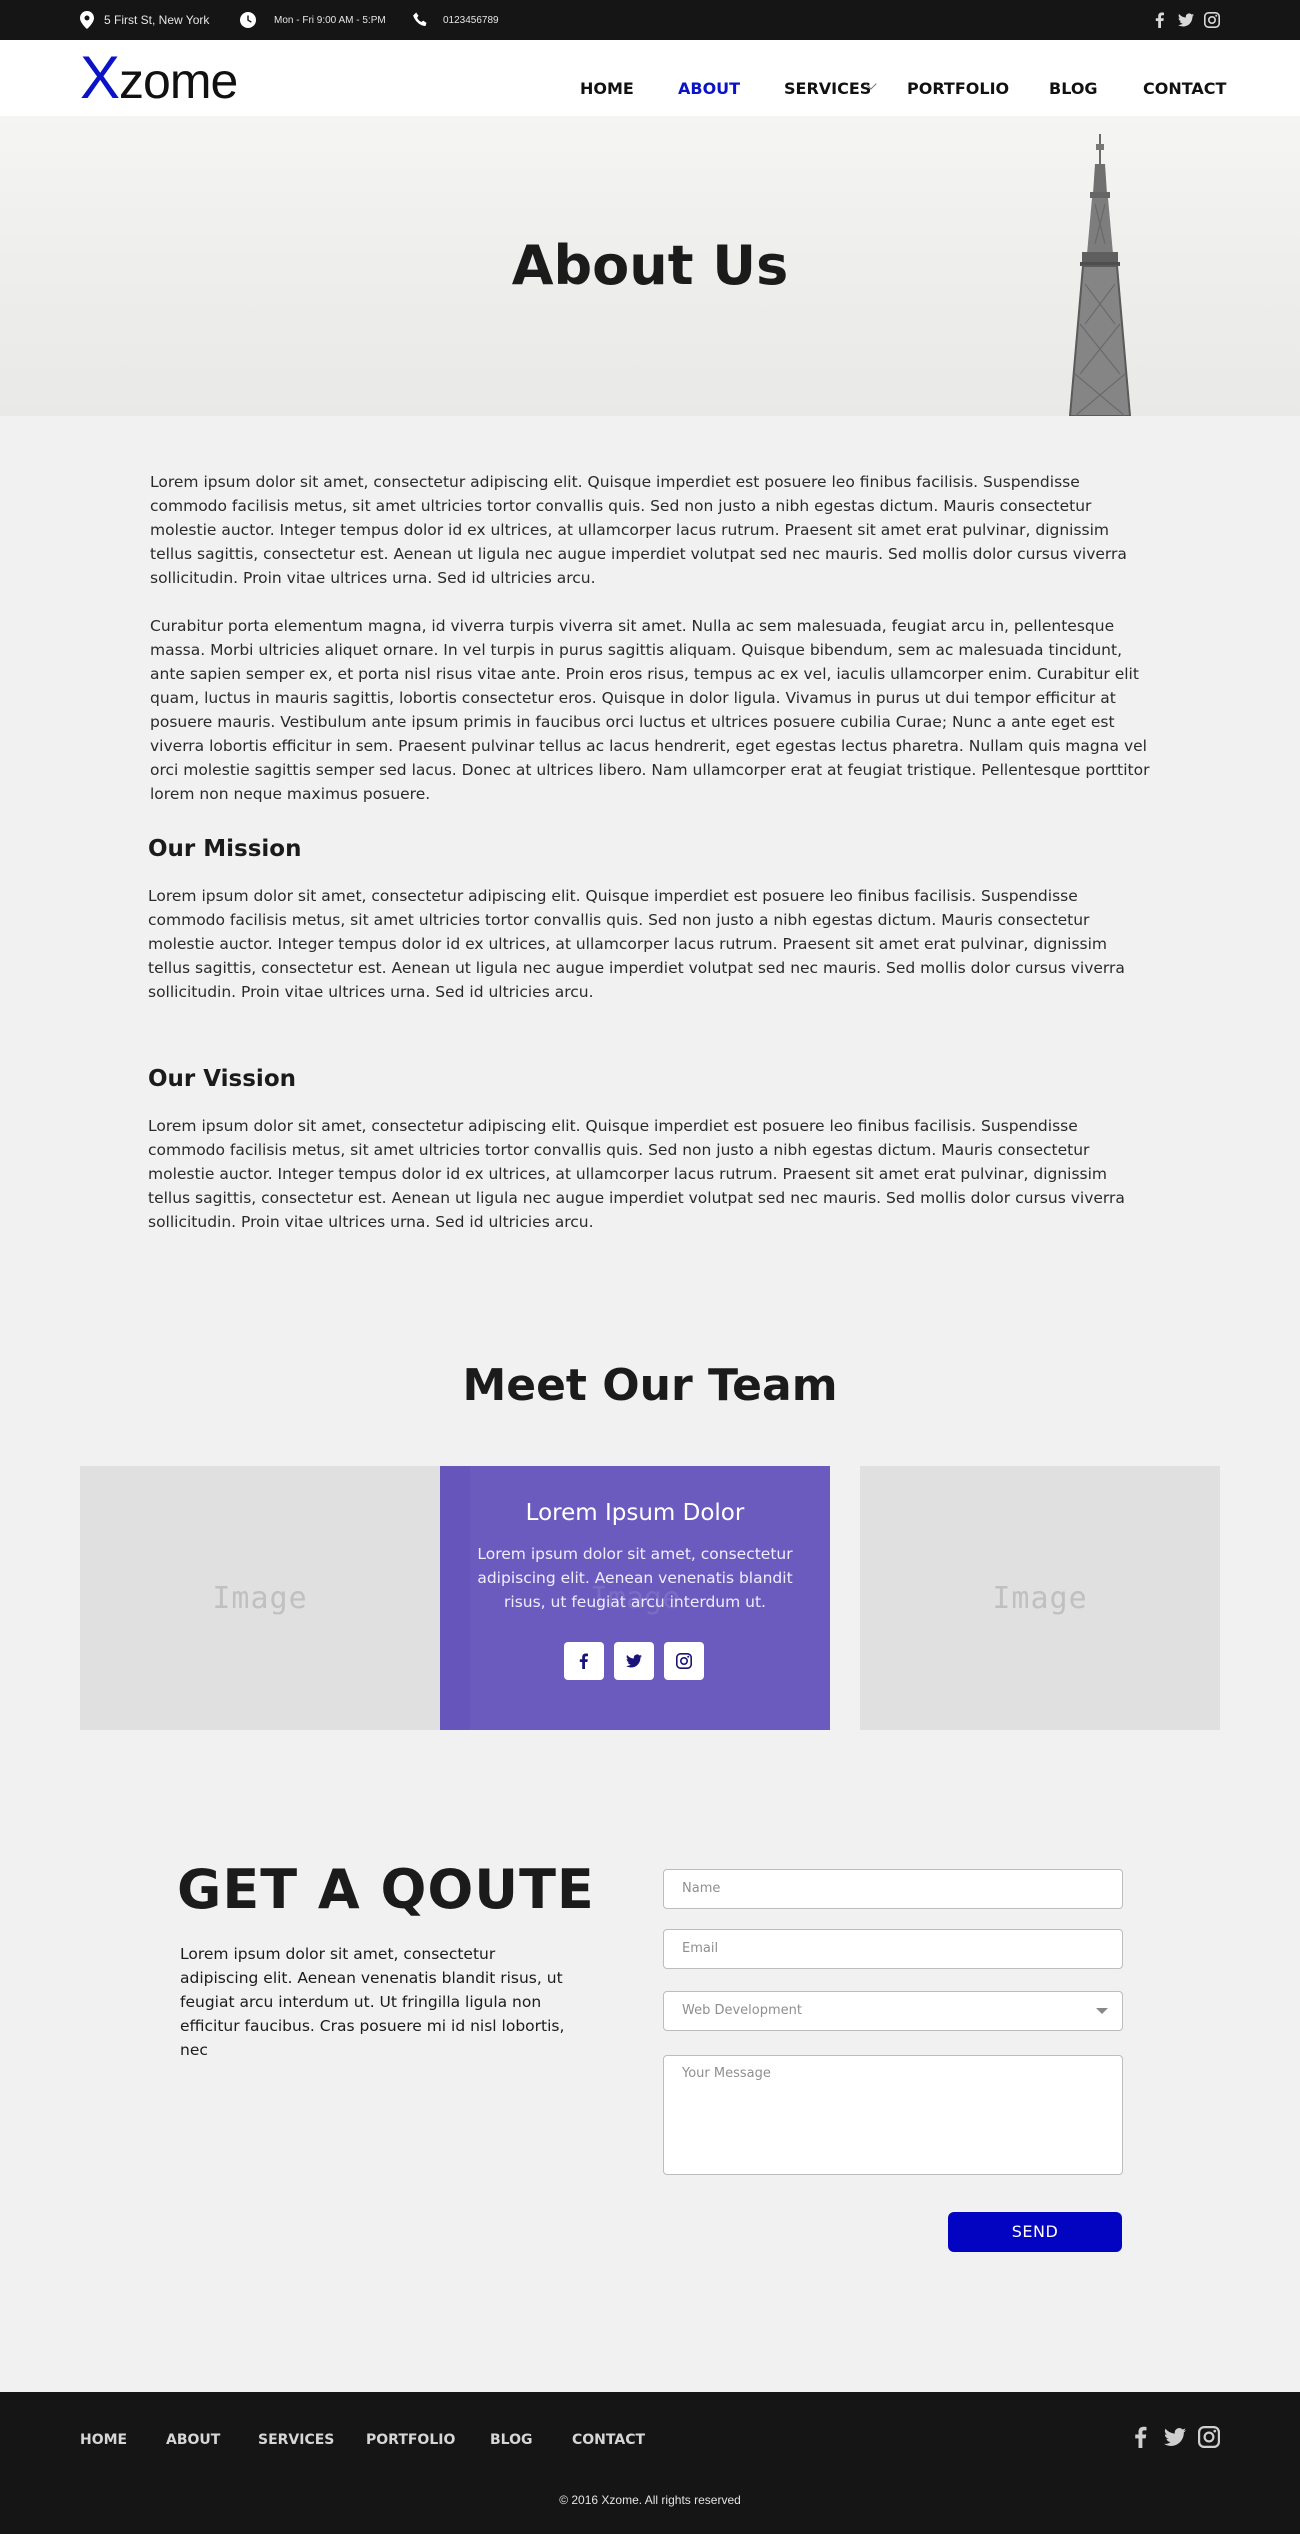 This screenshot has width=1300, height=2534. Describe the element at coordinates (650, 1385) in the screenshot. I see `team-heading: Meet Our Team` at that location.